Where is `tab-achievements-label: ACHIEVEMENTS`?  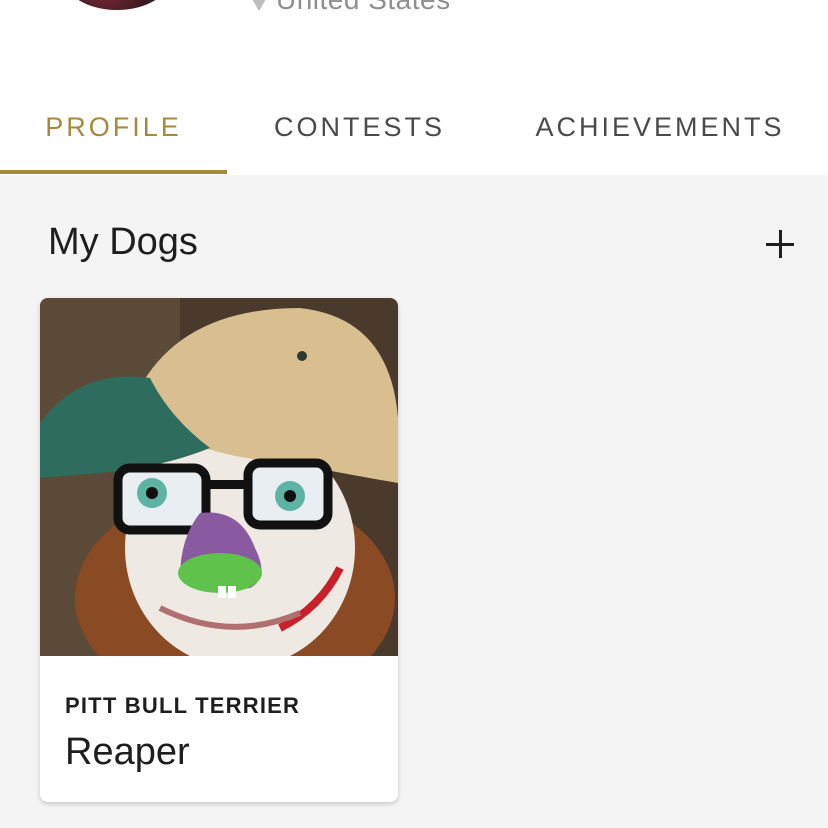 tab-achievements-label: ACHIEVEMENTS is located at coordinates (660, 127).